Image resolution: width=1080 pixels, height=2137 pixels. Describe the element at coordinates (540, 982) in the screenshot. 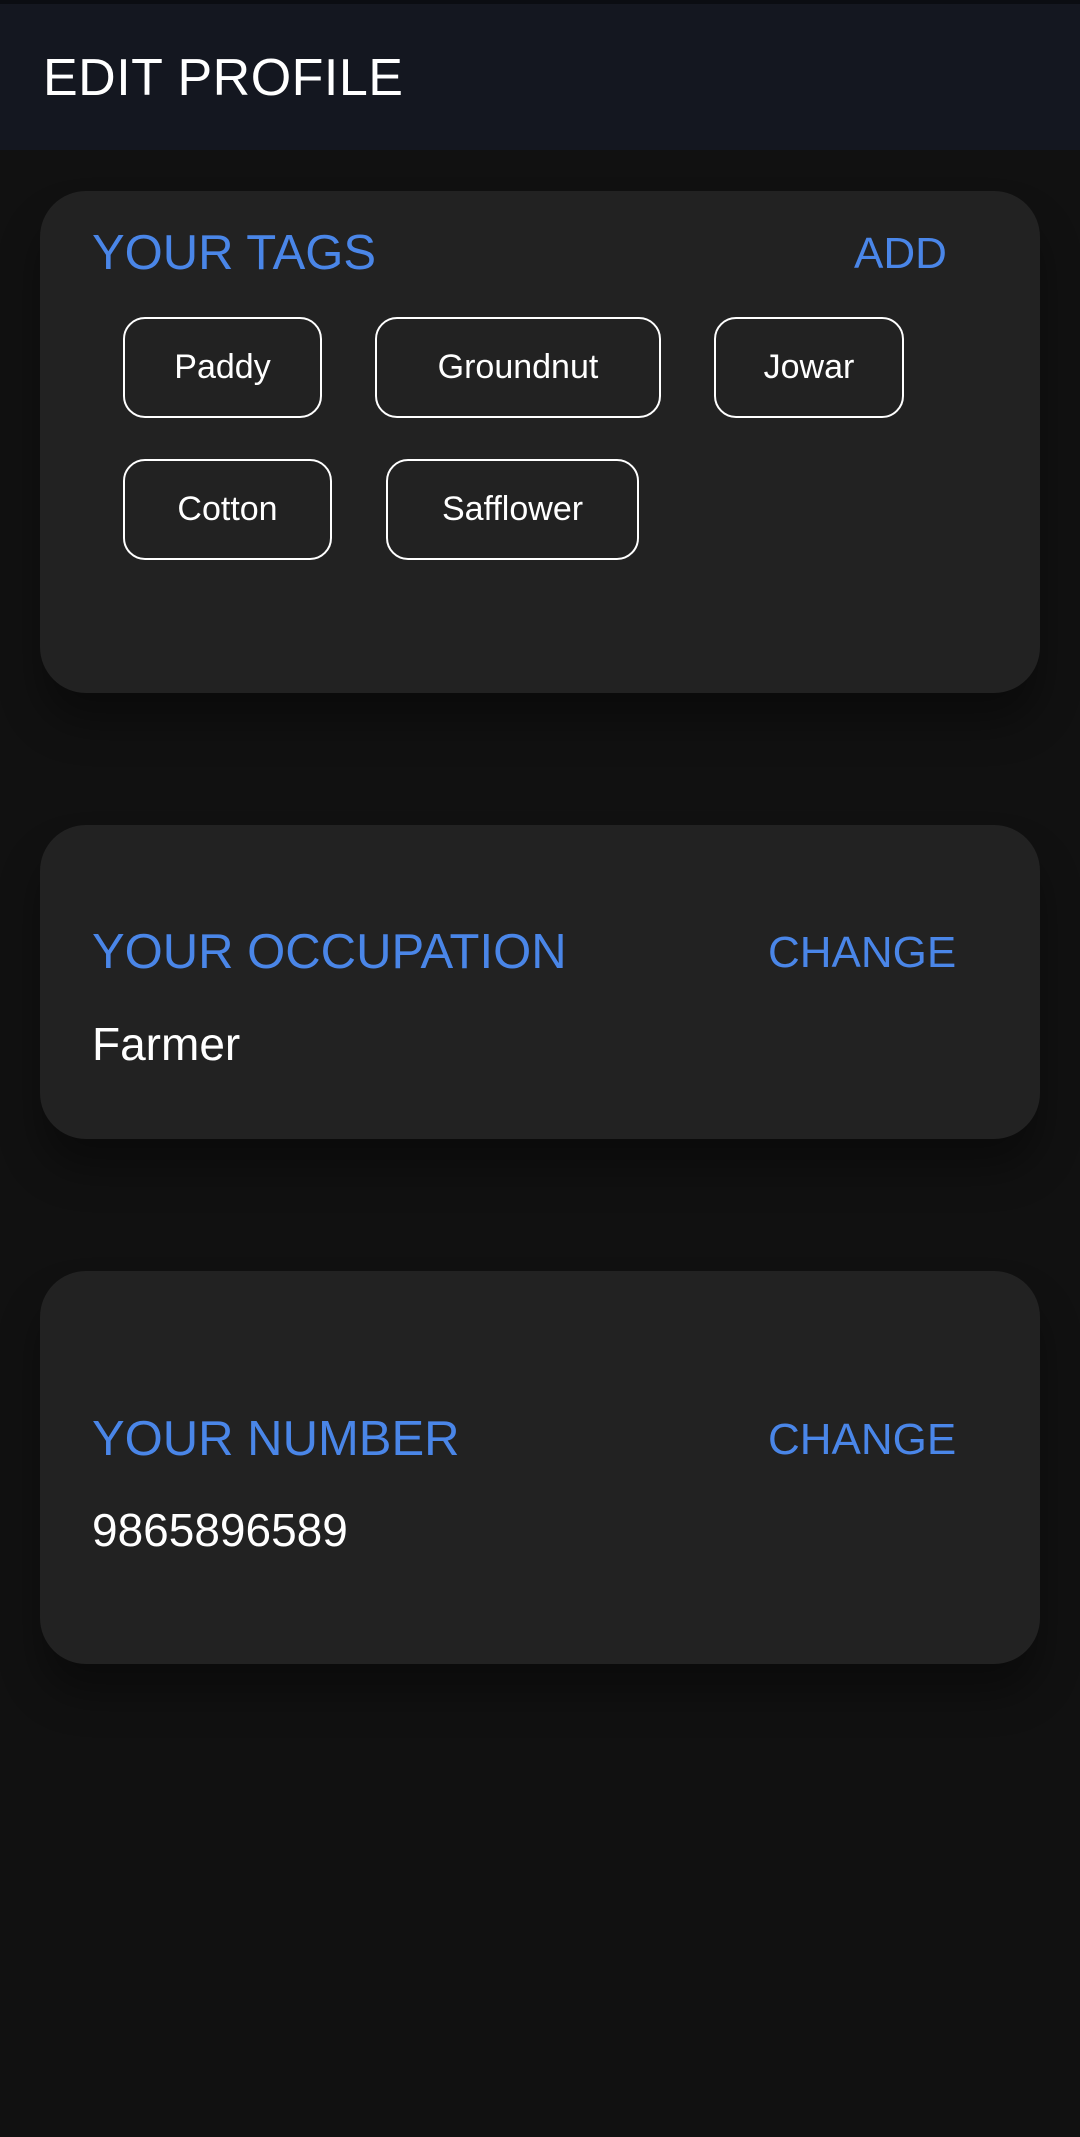

I see `occupation-card: YOUR OCCUPATION CHANGE Farmer` at that location.